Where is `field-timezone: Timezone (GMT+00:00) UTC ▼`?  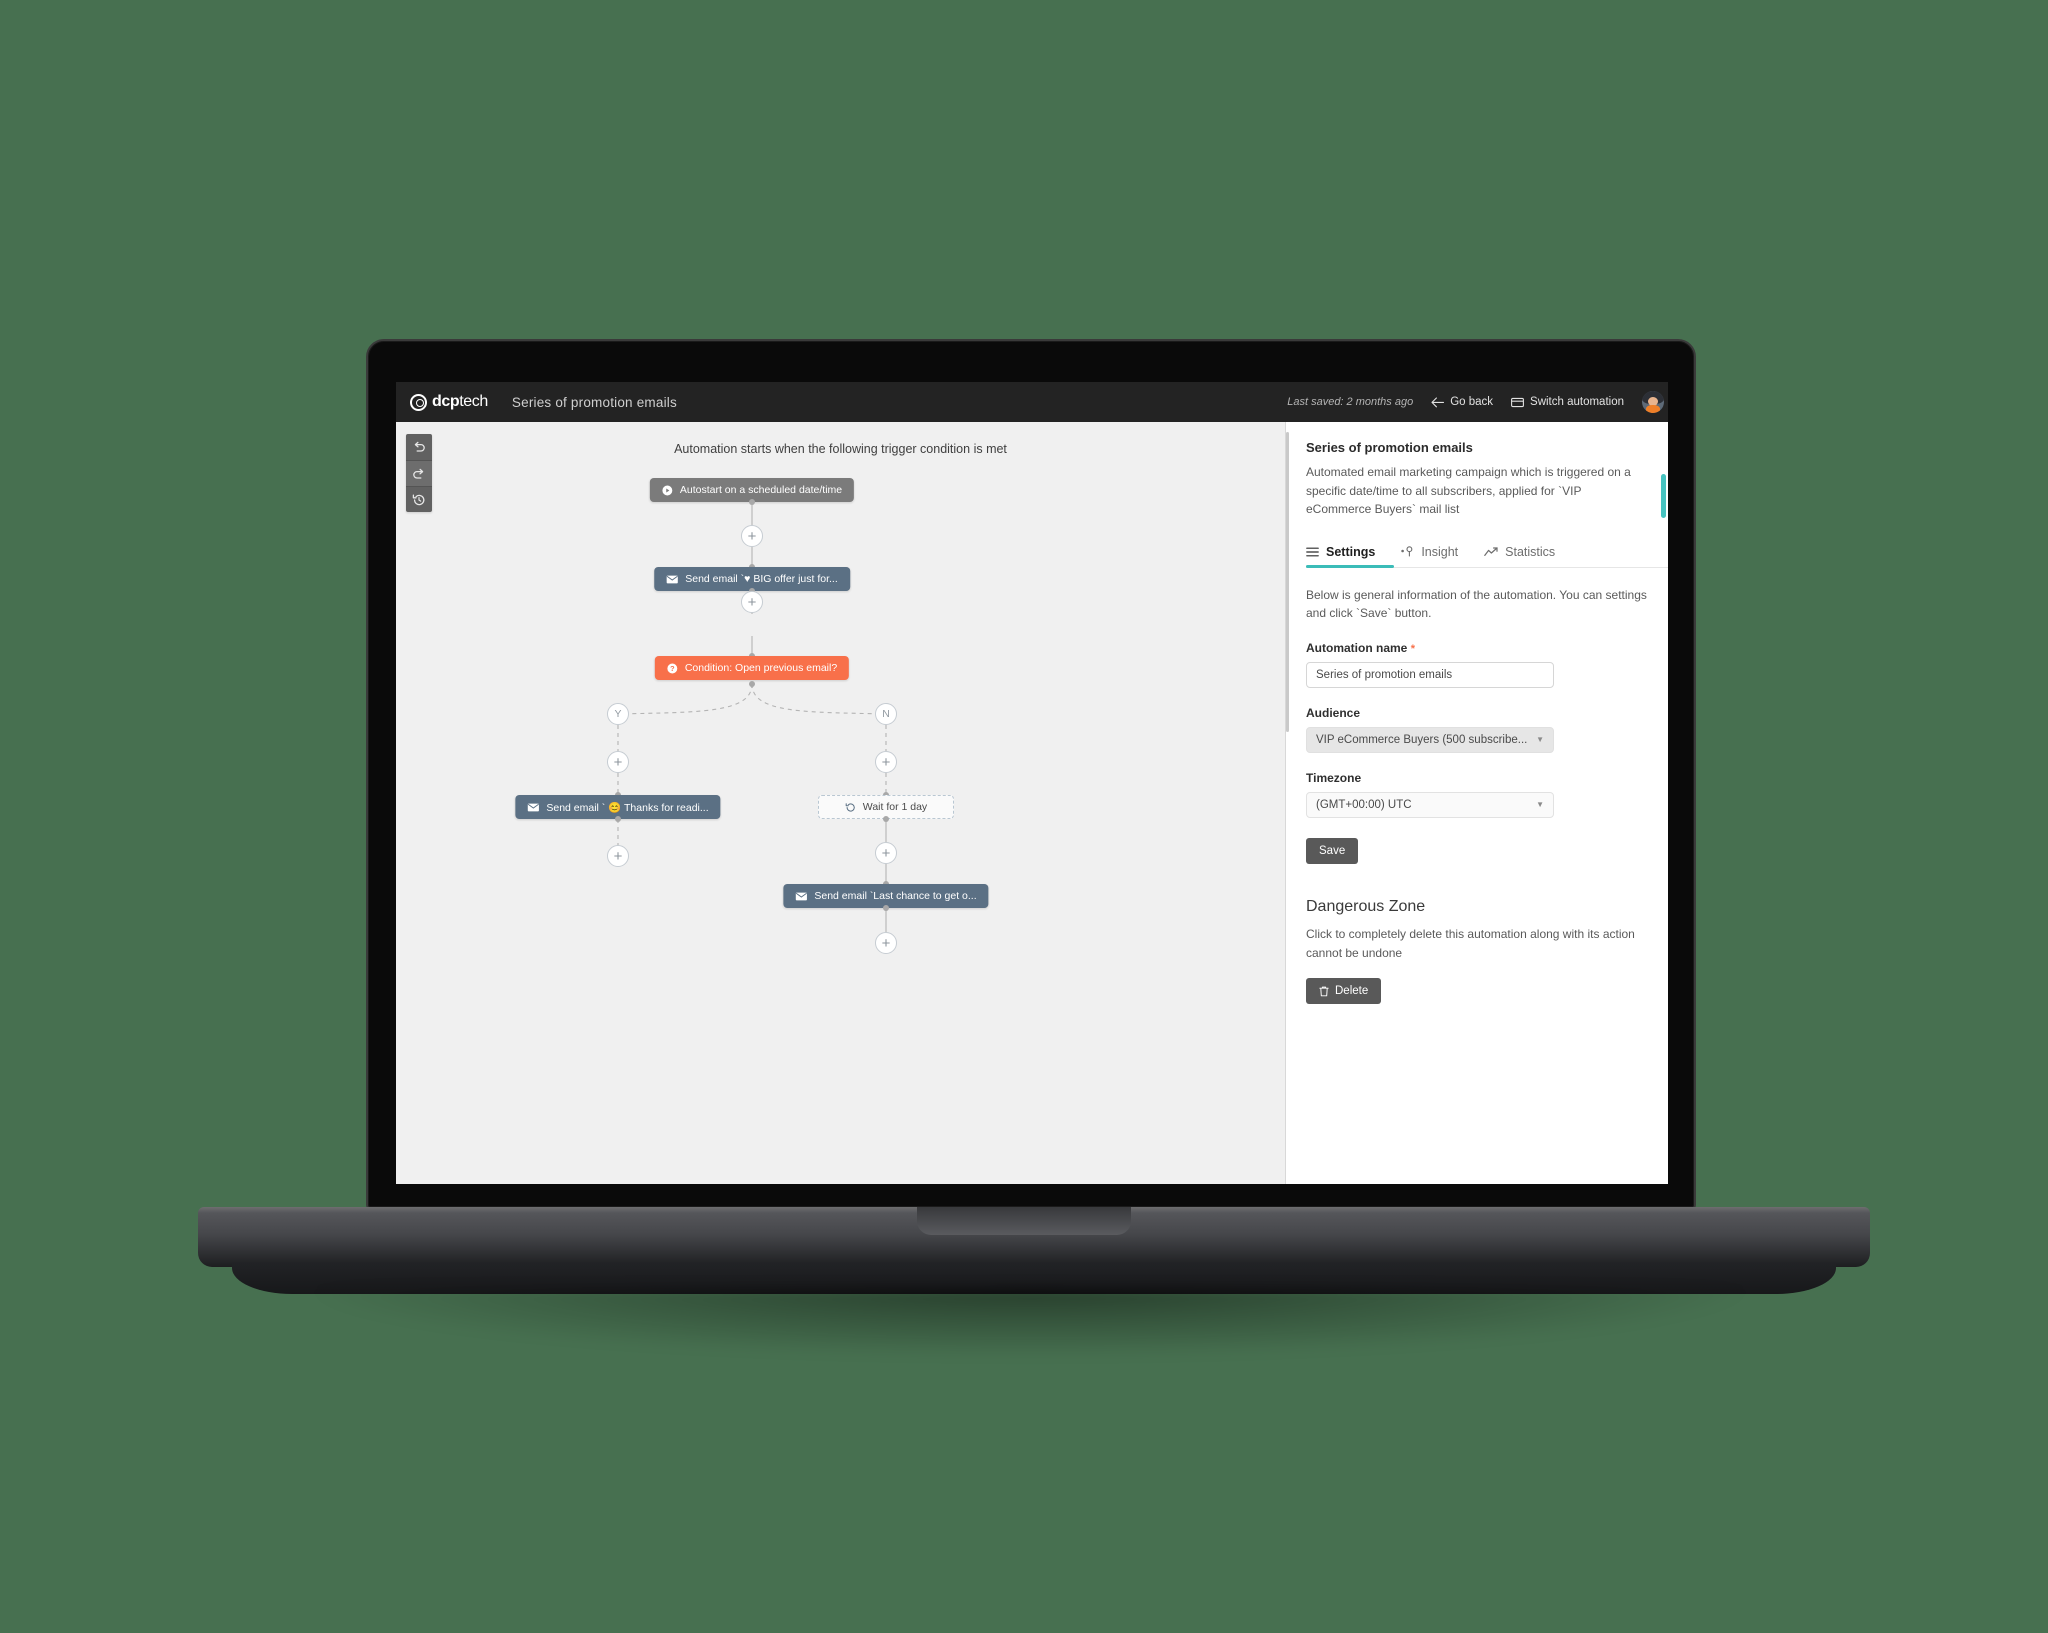
field-timezone: Timezone (GMT+00:00) UTC ▼ is located at coordinates (1477, 794).